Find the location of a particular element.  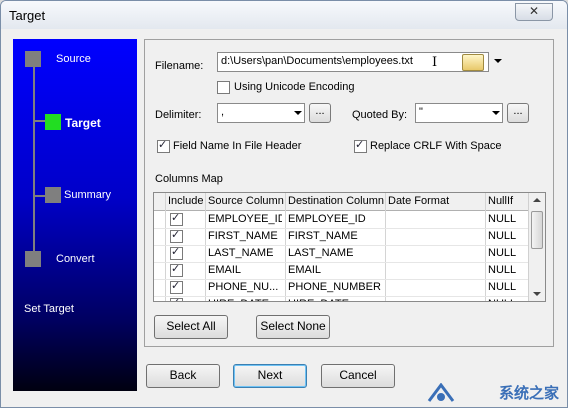

watermark-text: 系统之家 is located at coordinates (528, 393).